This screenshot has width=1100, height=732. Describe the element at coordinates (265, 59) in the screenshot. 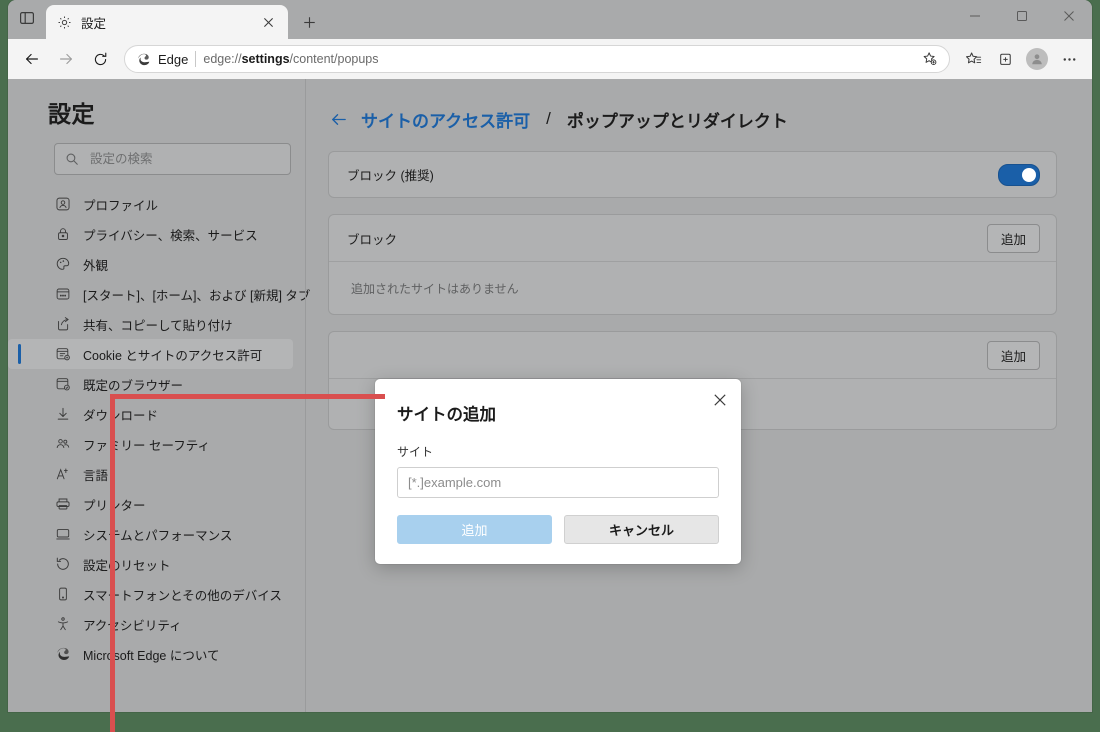

I see `url-bold-segment: settings` at that location.